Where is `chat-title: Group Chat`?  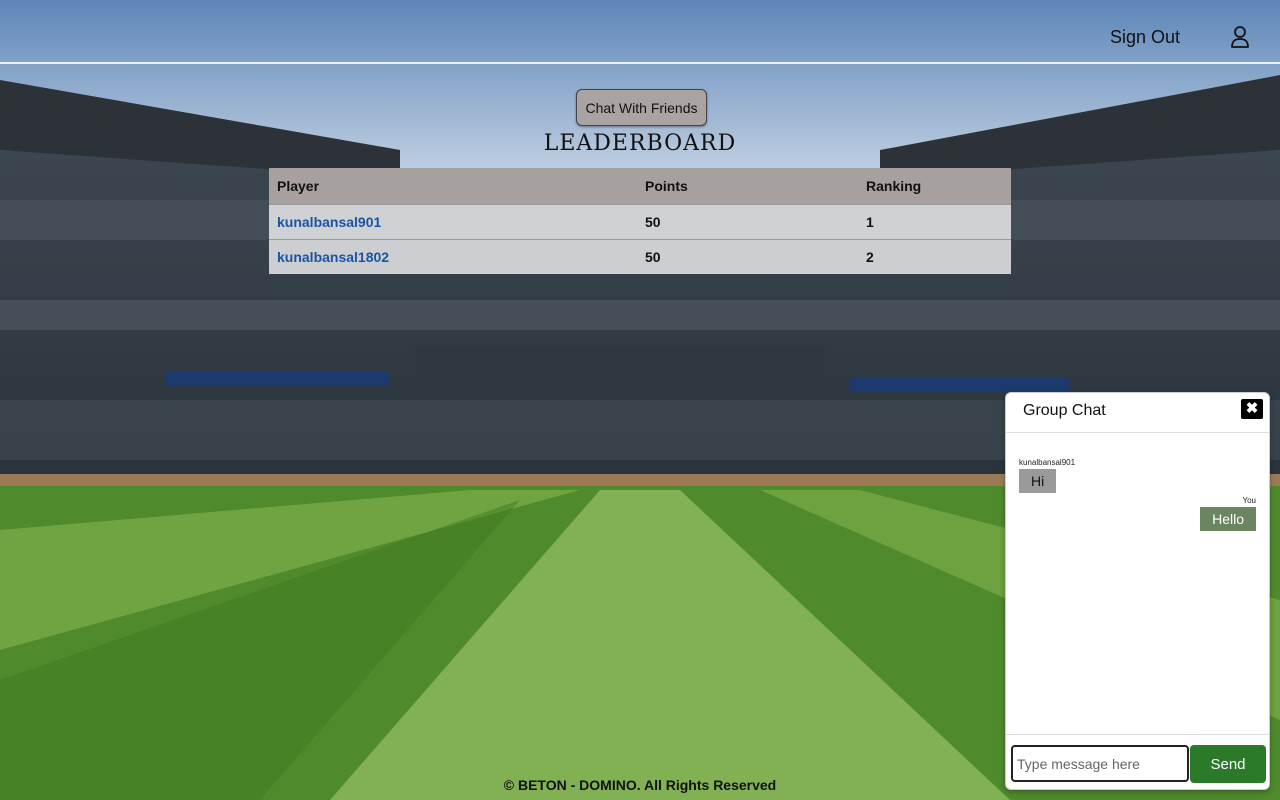 chat-title: Group Chat is located at coordinates (1064, 410).